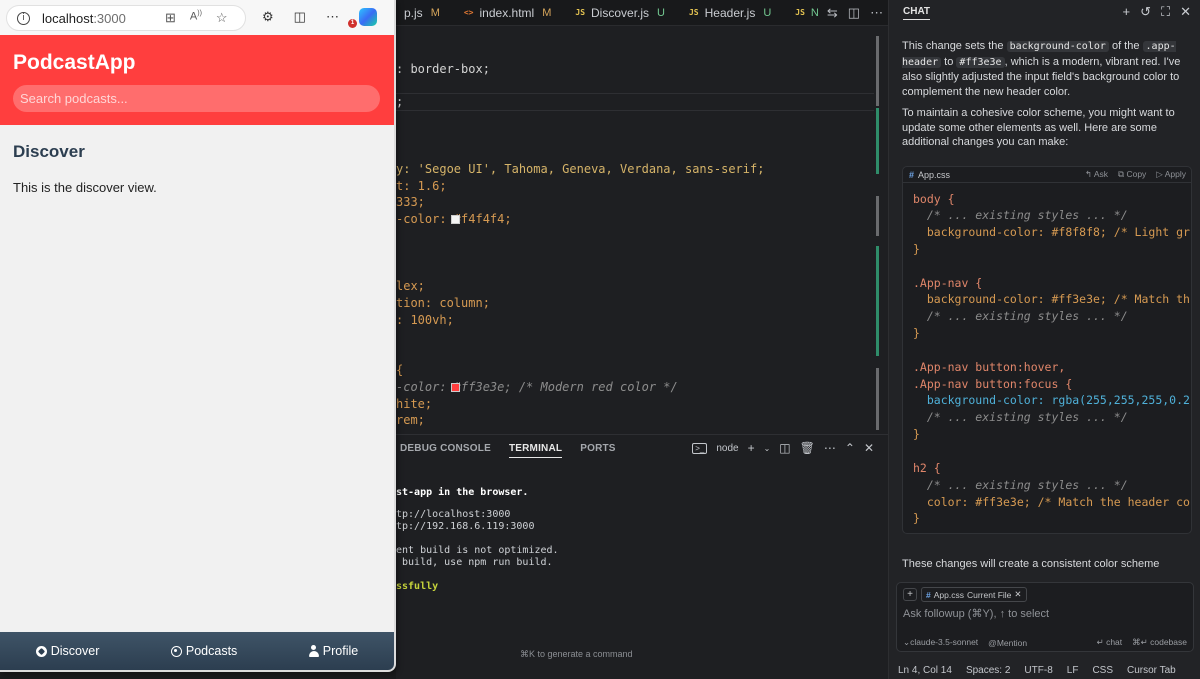 This screenshot has width=1200, height=679. Describe the element at coordinates (176, 651) in the screenshot. I see `podcast-icon` at that location.